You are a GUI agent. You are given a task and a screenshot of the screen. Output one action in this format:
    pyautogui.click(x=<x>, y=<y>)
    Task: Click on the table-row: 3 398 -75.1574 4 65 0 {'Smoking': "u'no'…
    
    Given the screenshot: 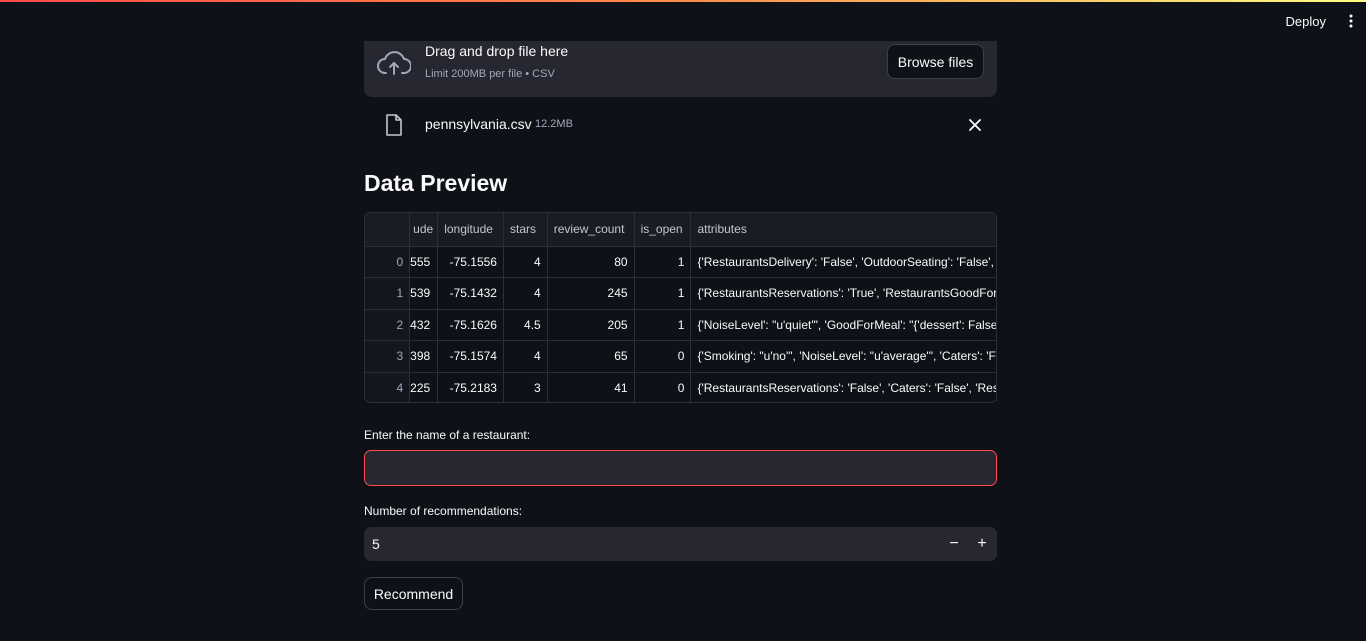 What is the action you would take?
    pyautogui.click(x=680, y=356)
    